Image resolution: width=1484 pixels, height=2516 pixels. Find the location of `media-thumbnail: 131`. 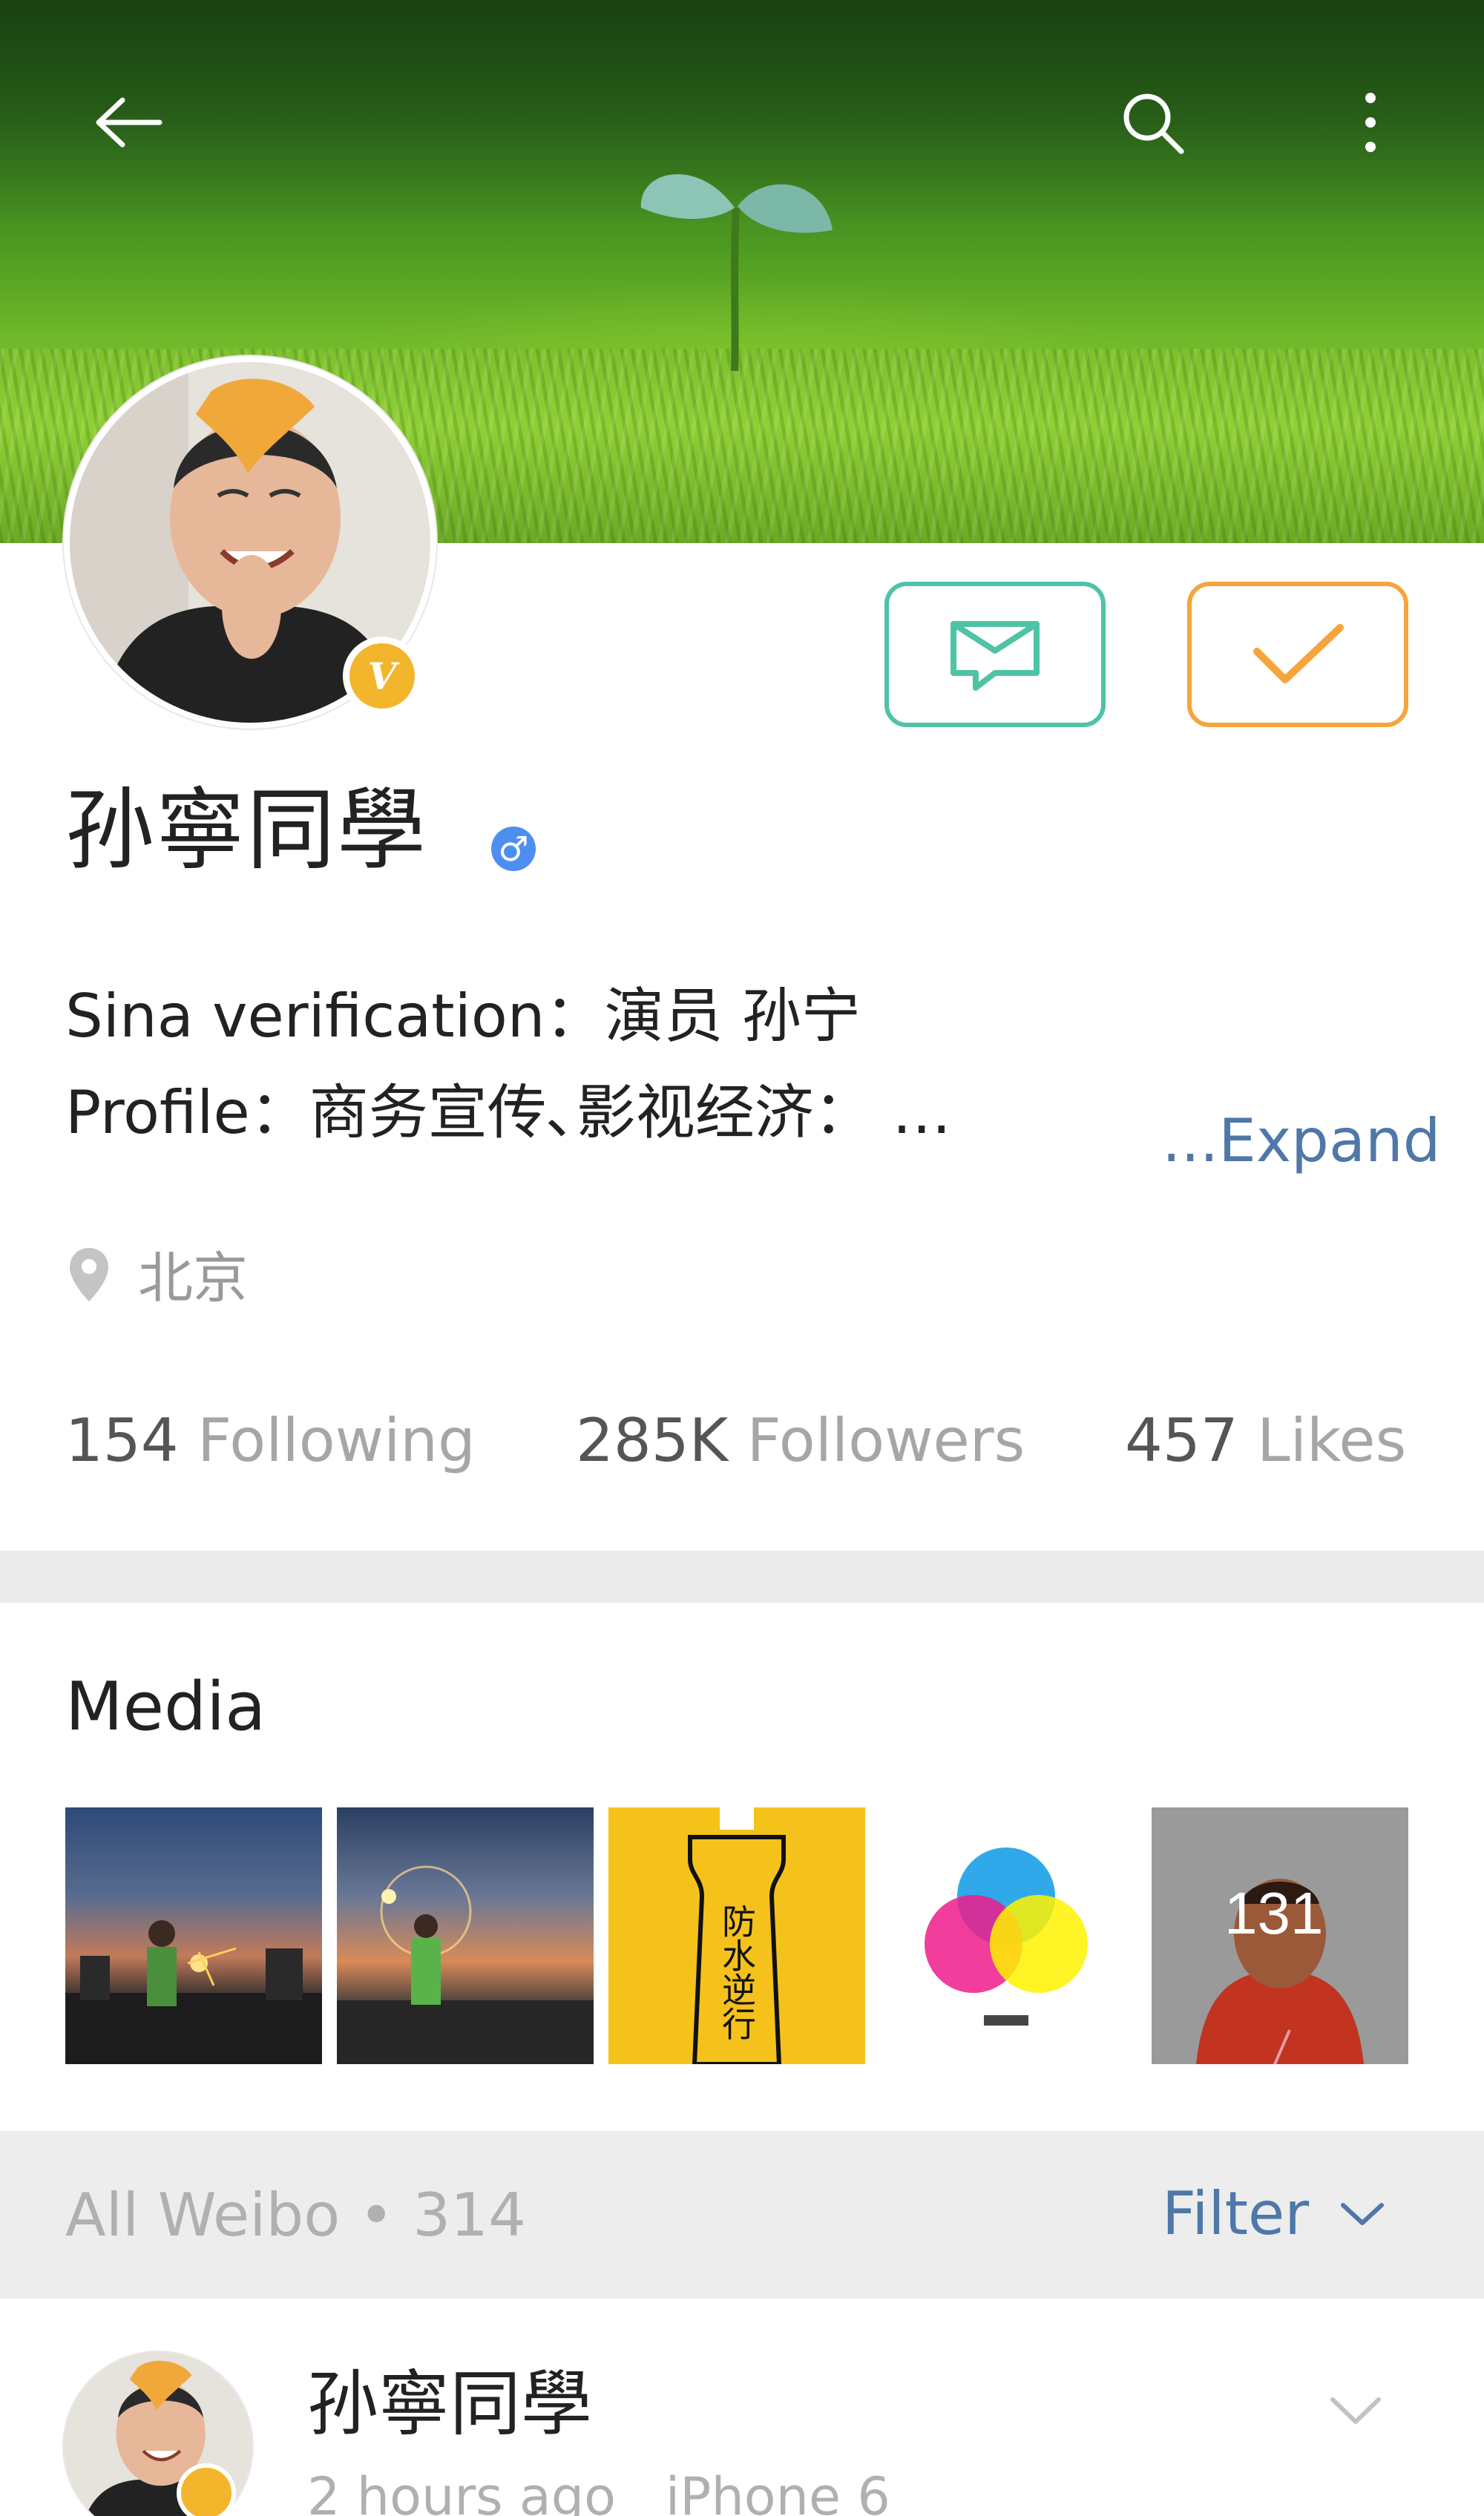

media-thumbnail: 131 is located at coordinates (1280, 1935).